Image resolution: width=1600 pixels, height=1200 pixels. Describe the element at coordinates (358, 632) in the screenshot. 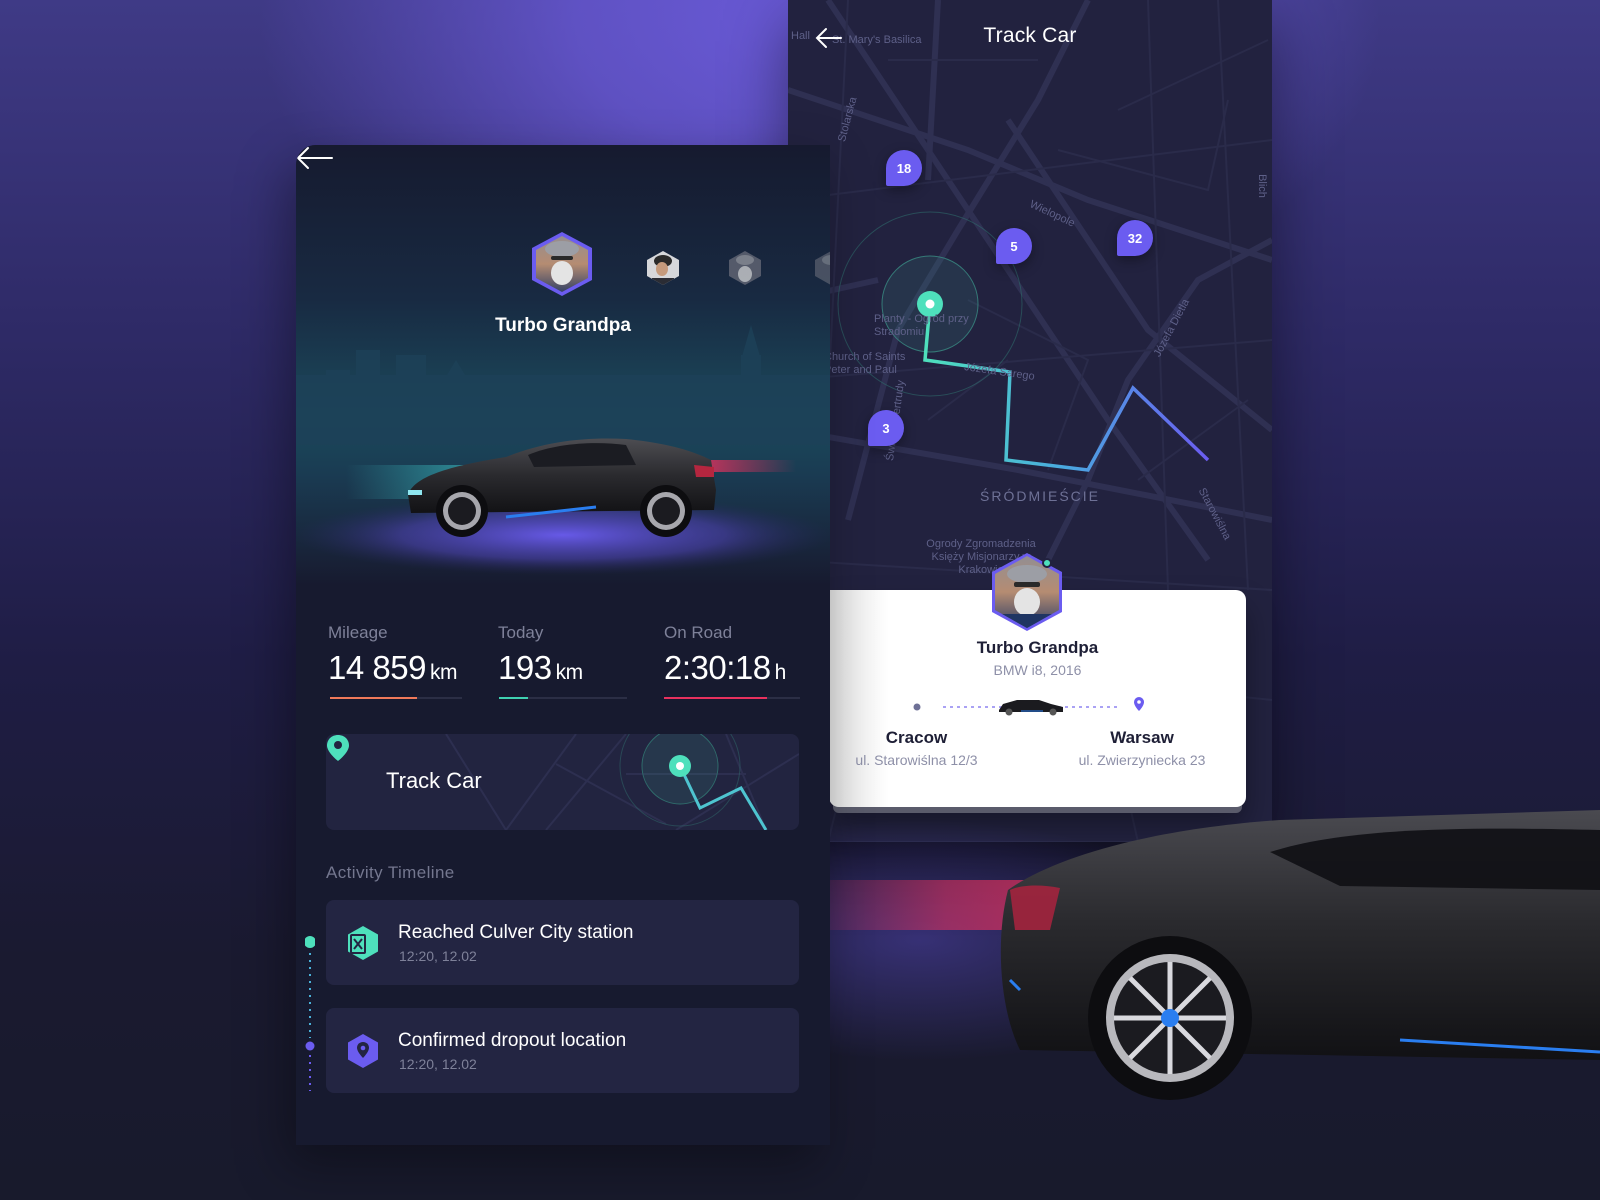

I see `stat-label: Mileage` at that location.